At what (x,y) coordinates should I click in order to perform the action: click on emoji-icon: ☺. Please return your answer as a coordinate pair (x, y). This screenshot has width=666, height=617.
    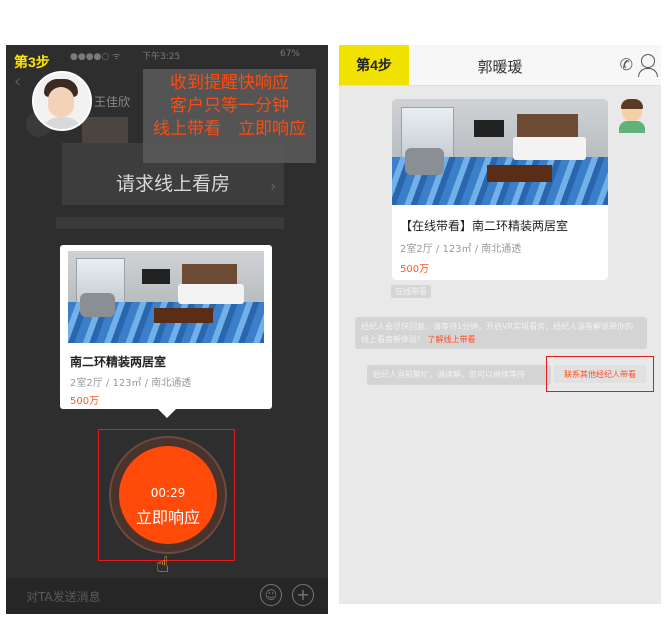
    Looking at the image, I should click on (271, 595).